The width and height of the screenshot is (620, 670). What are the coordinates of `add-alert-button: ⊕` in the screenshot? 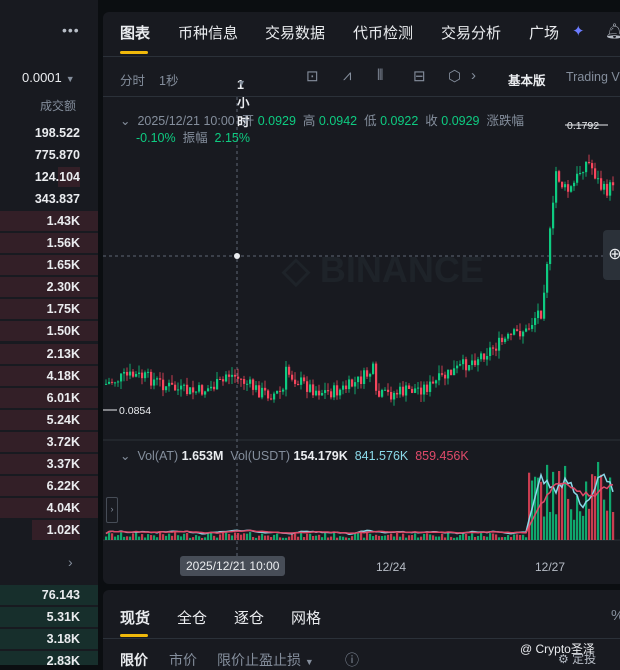 It's located at (611, 255).